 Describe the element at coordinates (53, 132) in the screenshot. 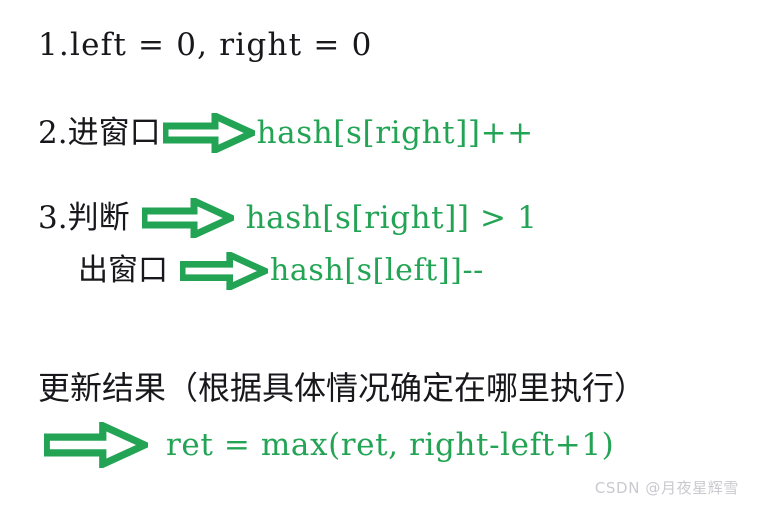

I see `step-2-number: 2.` at that location.